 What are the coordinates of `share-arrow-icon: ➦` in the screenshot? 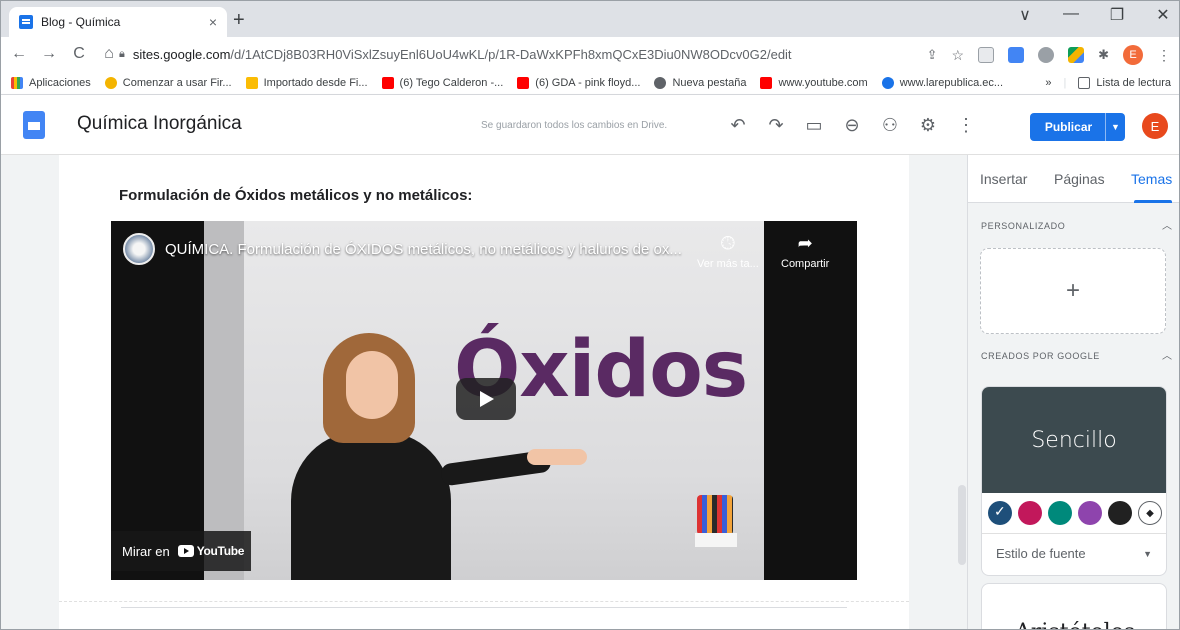 It's located at (805, 243).